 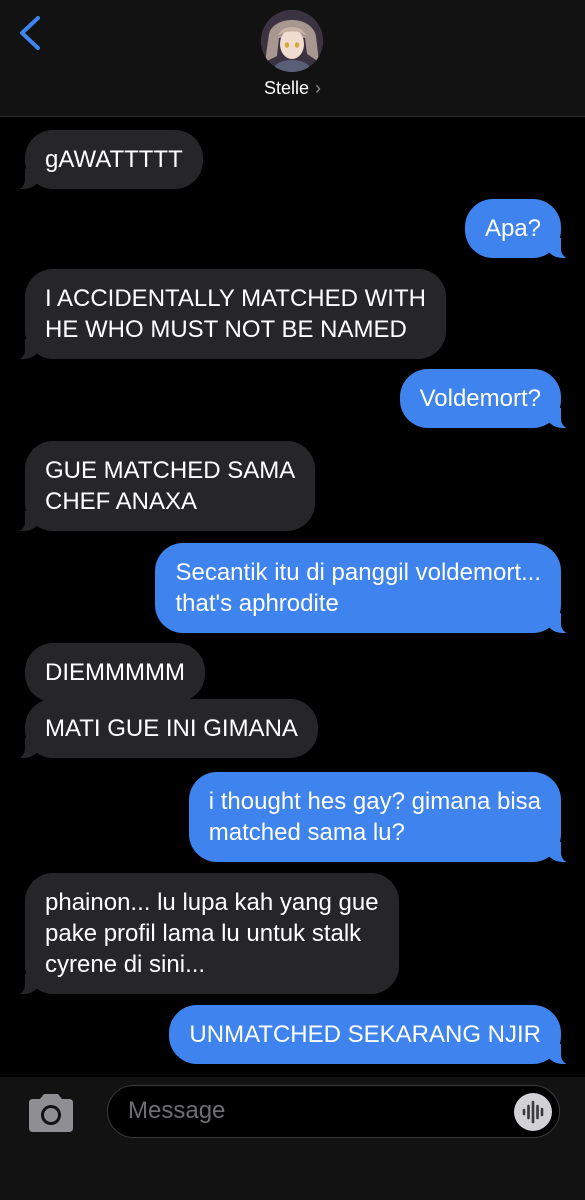 I want to click on avatar-image, so click(x=292, y=41).